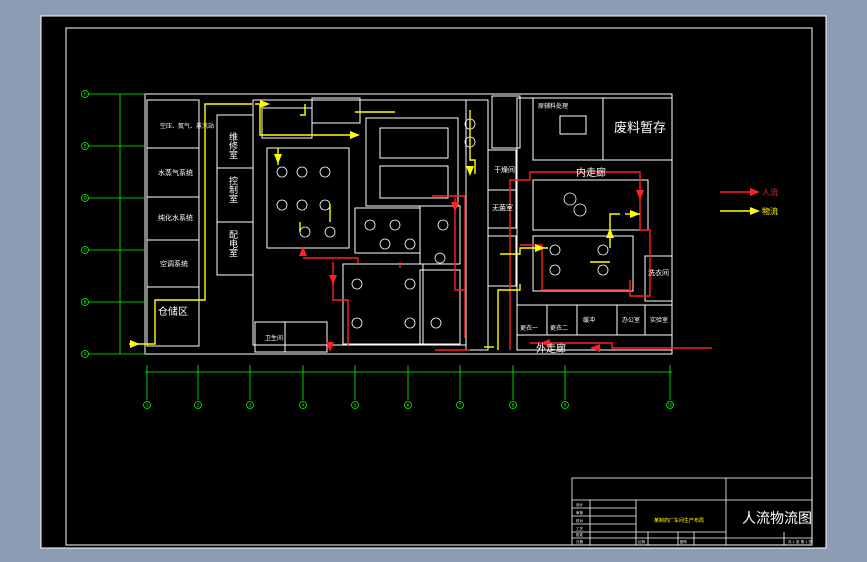 Image resolution: width=867 pixels, height=562 pixels. What do you see at coordinates (670, 405) in the screenshot?
I see `axis-label: 10` at bounding box center [670, 405].